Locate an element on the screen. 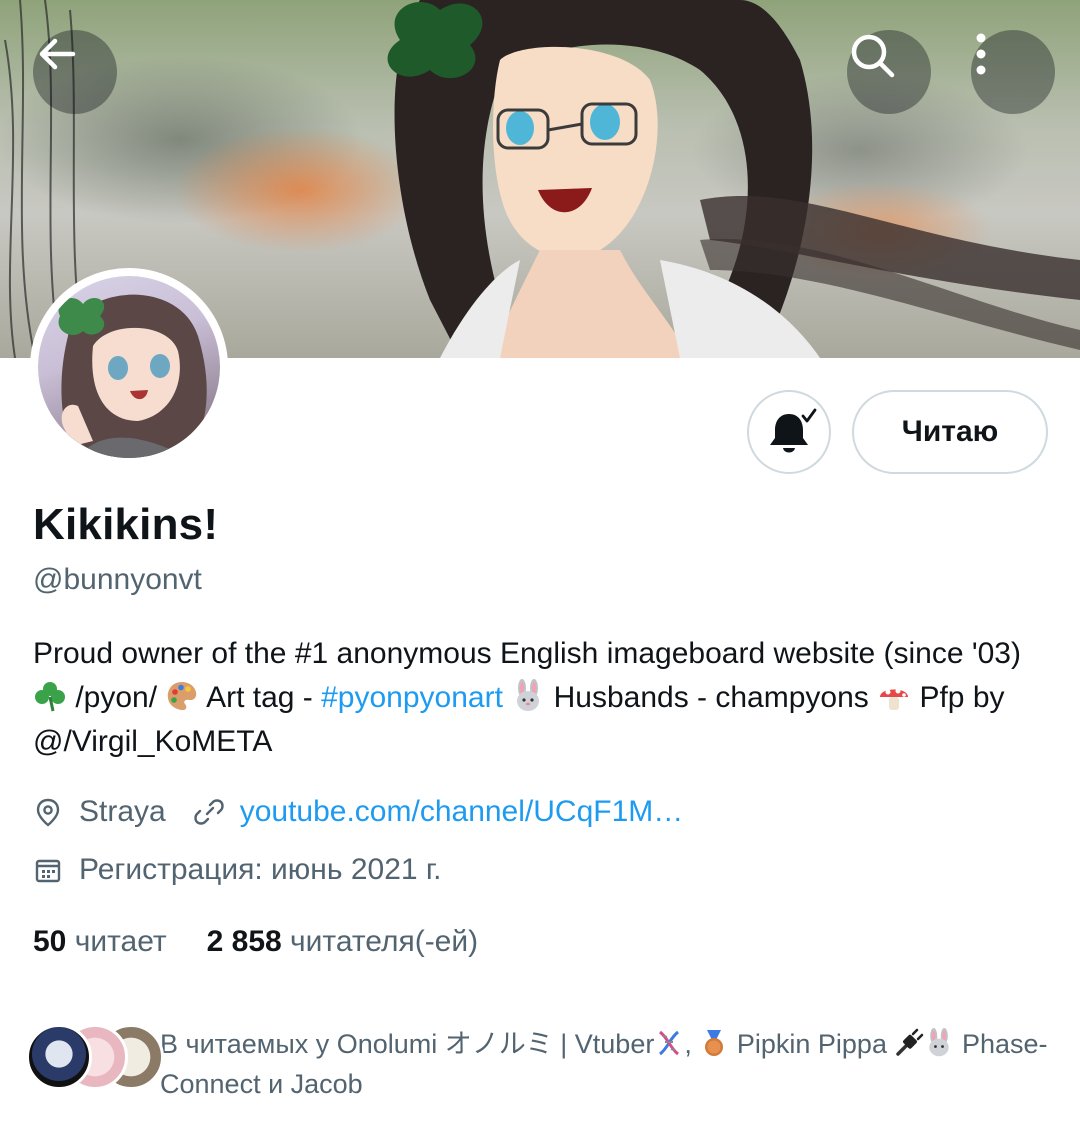 The image size is (1080, 1124). notifications-button is located at coordinates (789, 432).